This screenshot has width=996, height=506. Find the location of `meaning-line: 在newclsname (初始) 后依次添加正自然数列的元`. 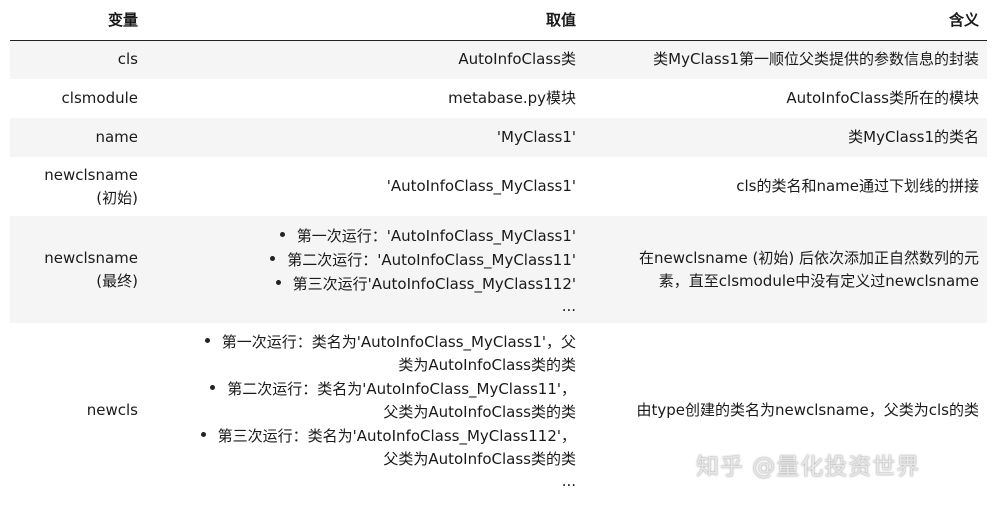

meaning-line: 在newclsname (初始) 后依次添加正自然数列的元 is located at coordinates (808, 257).